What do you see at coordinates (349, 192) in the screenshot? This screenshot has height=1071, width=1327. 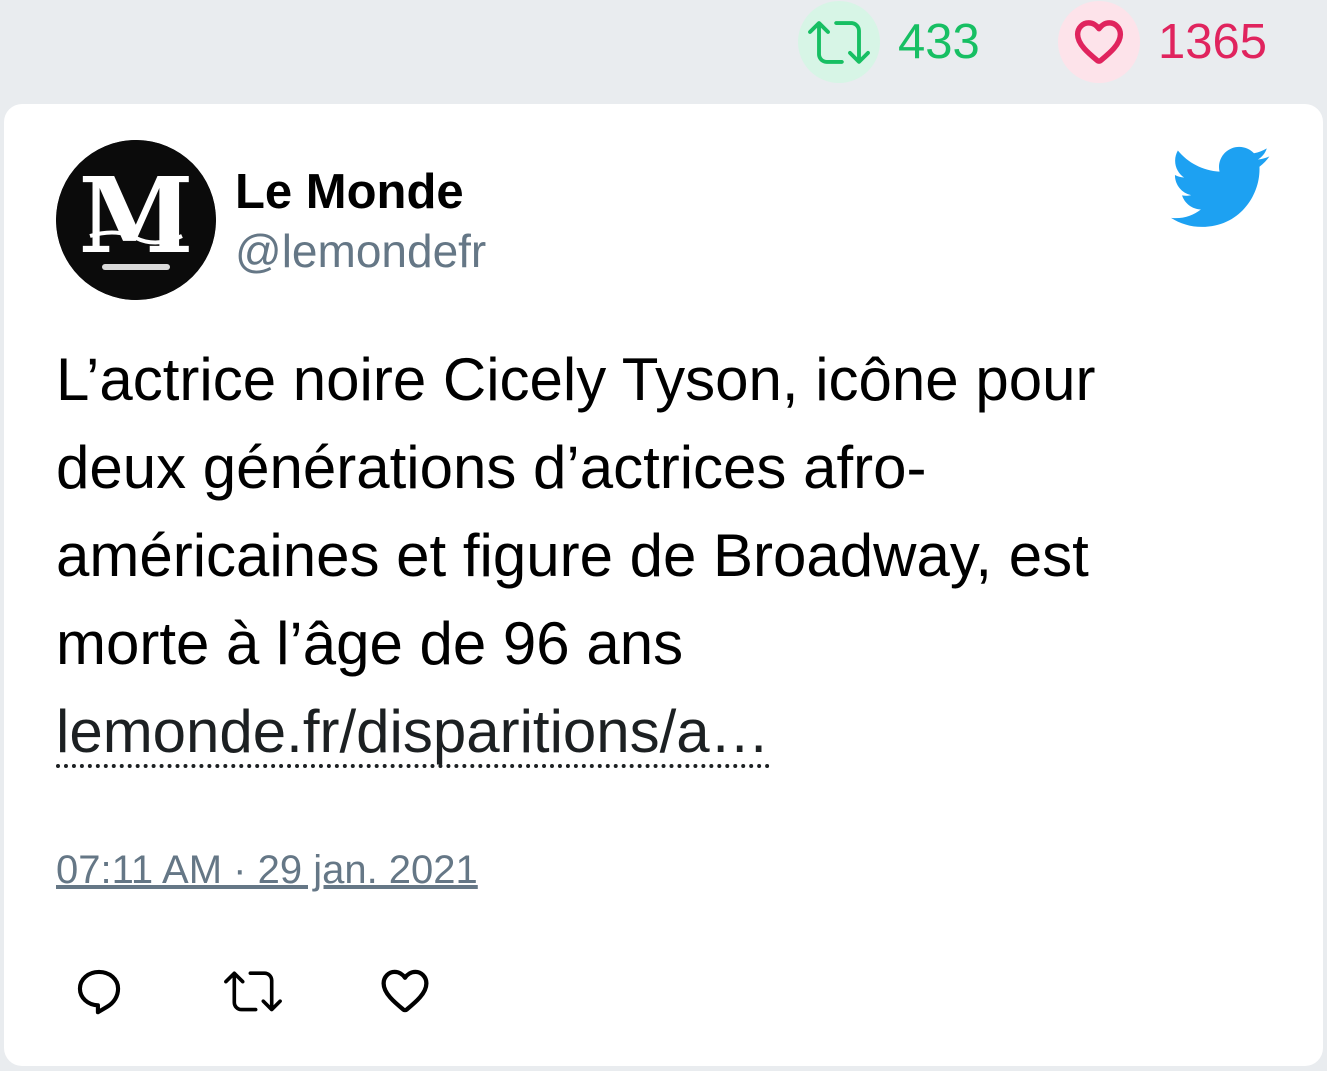 I see `author-display-name: Le Monde` at bounding box center [349, 192].